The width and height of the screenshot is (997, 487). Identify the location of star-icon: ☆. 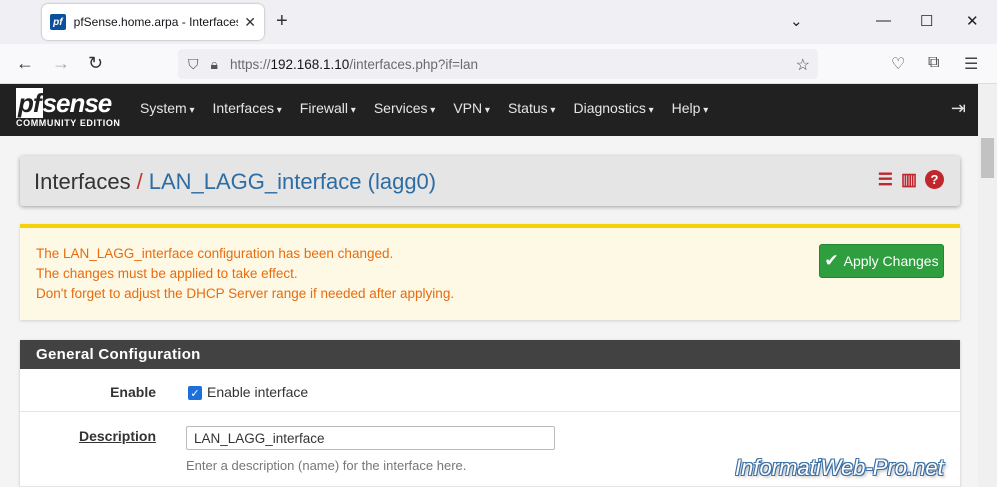
(803, 65).